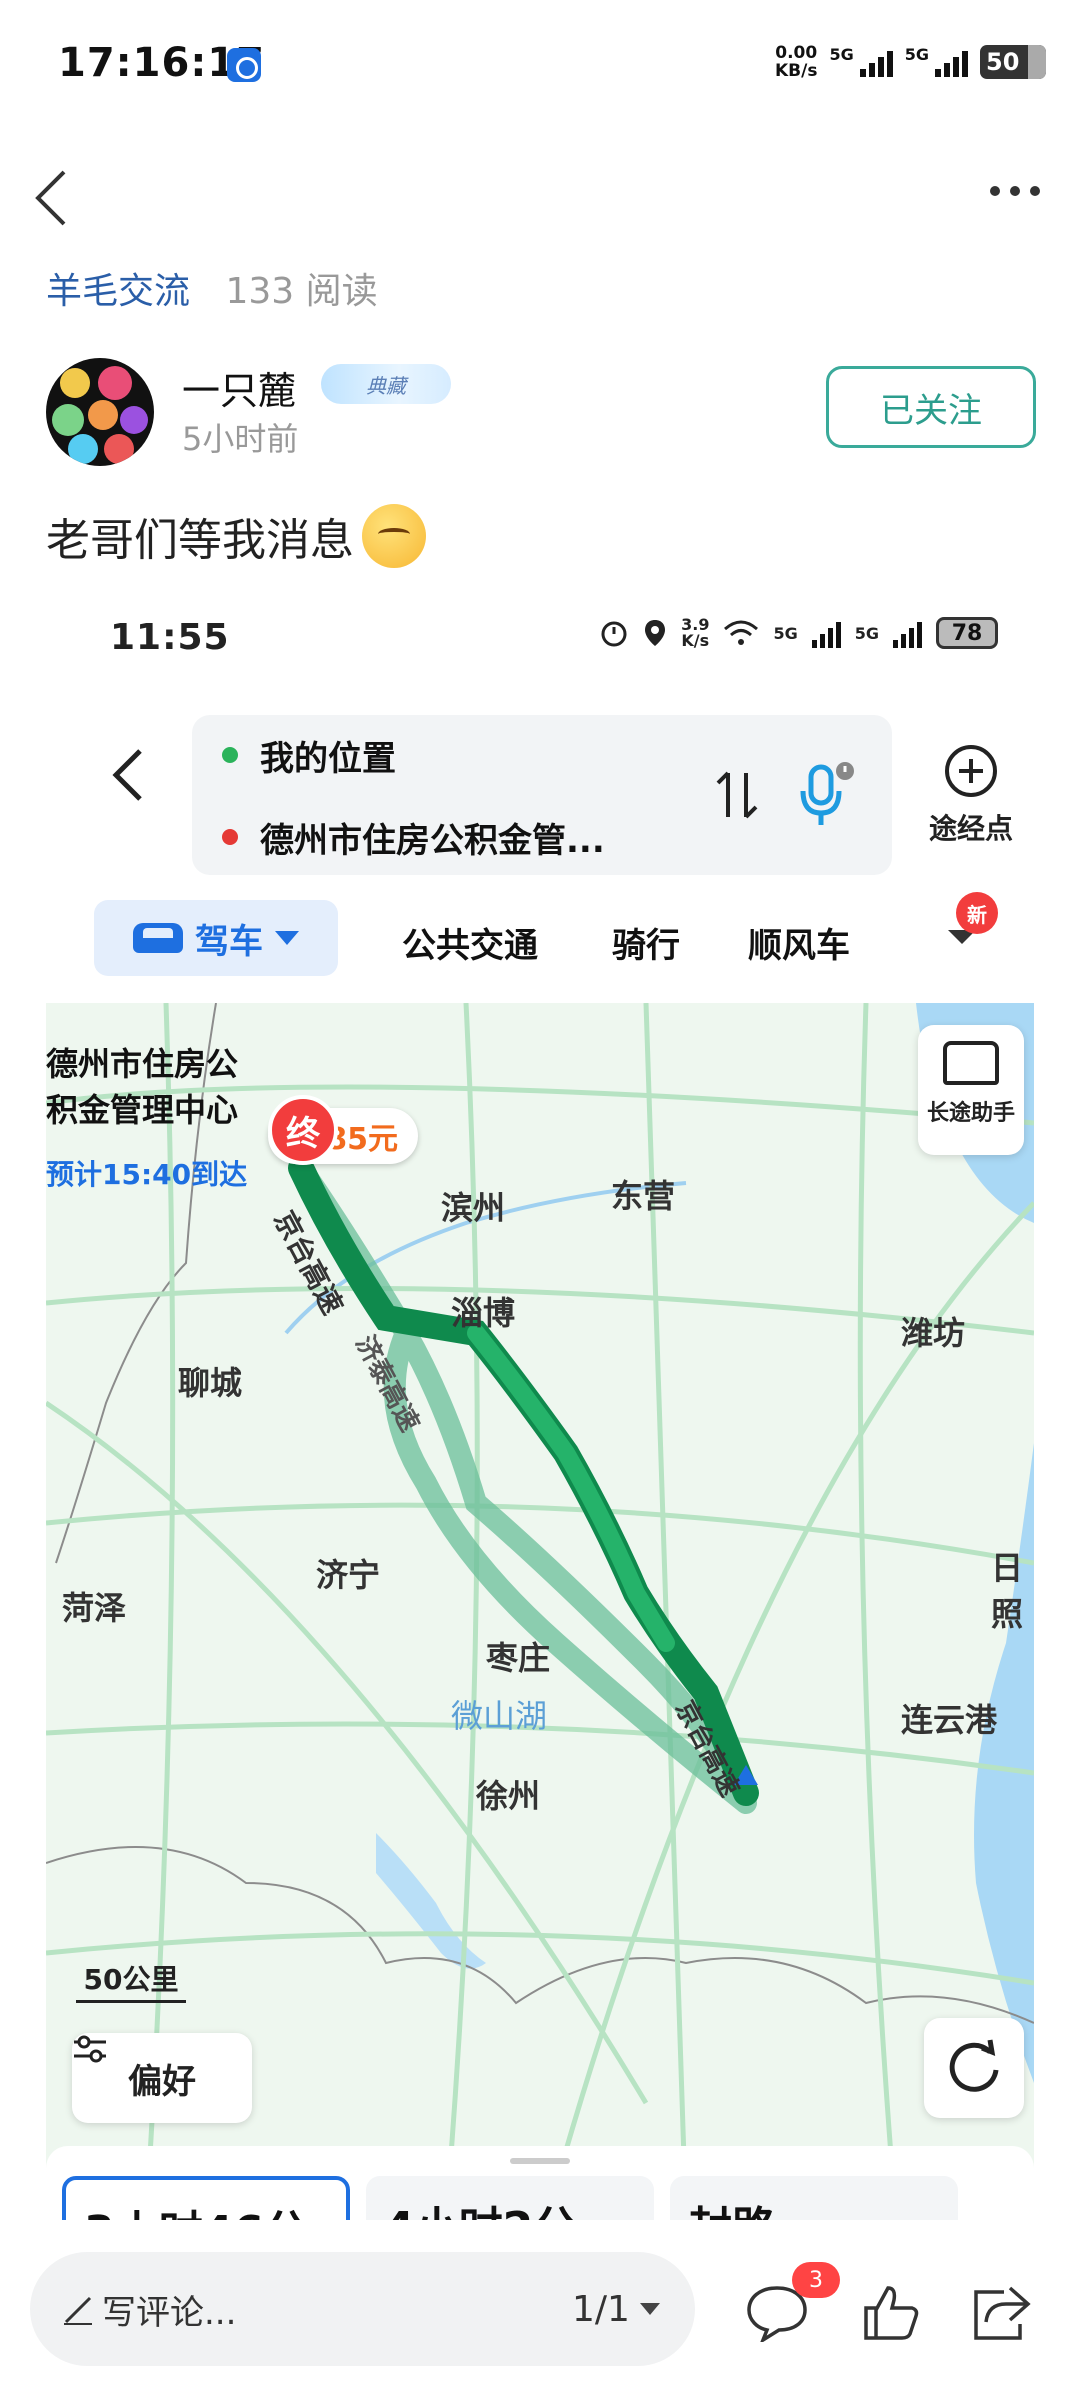 The image size is (1080, 2400). What do you see at coordinates (510, 2198) in the screenshot?
I see `route-option-2: 4小时2分` at bounding box center [510, 2198].